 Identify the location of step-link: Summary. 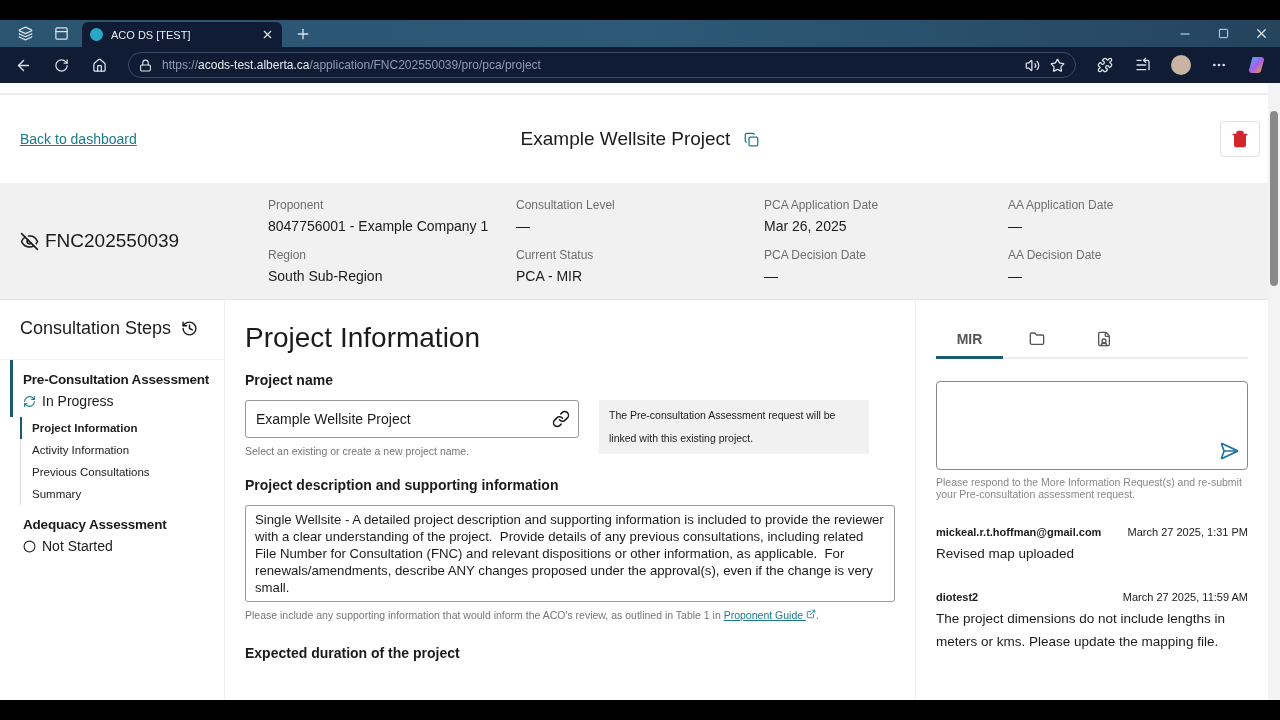
(122, 494).